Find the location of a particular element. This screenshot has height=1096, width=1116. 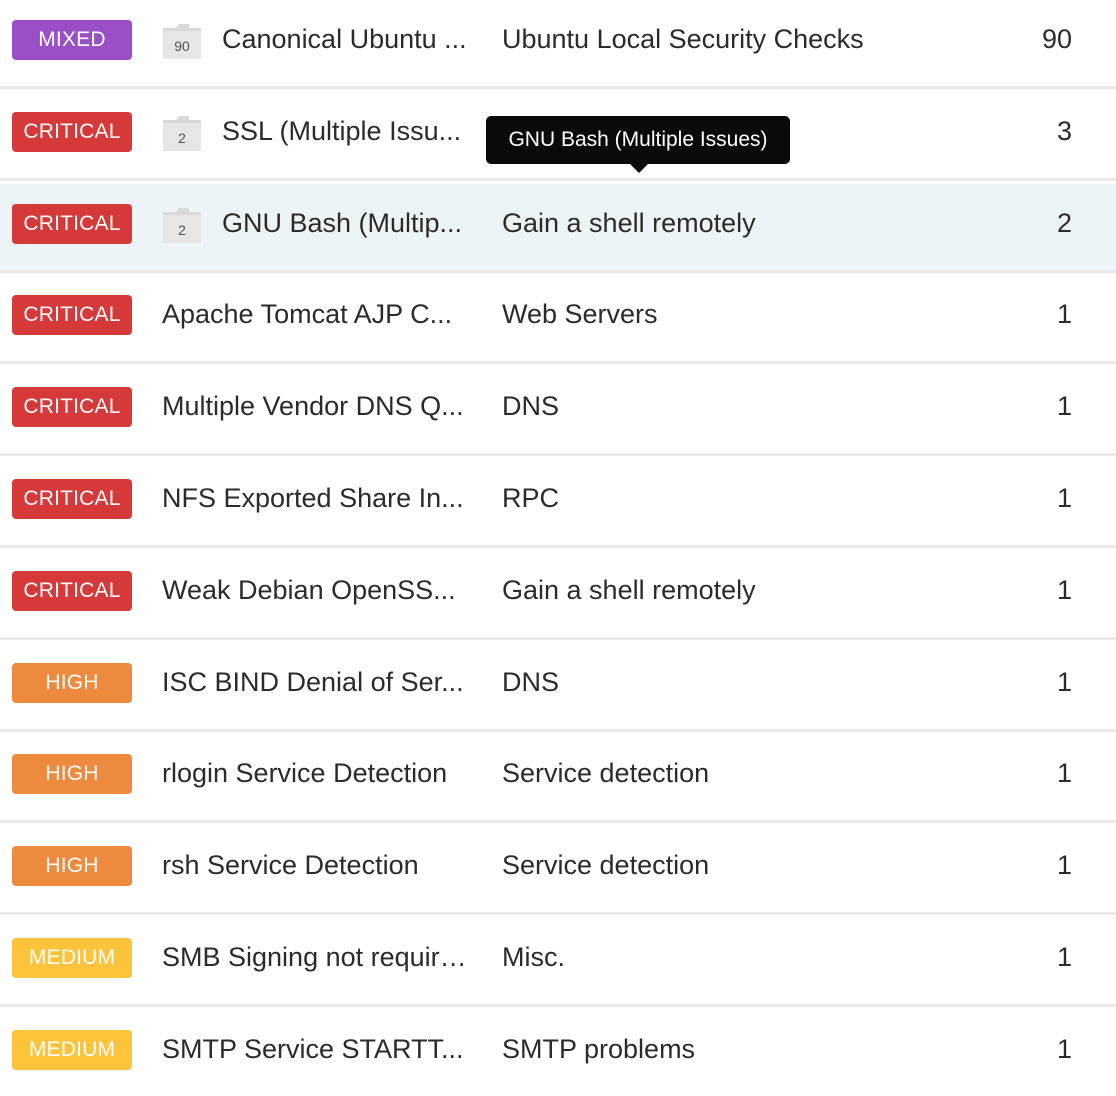

table-row: CRITICAL NFS Exported Share In... RPC 1 is located at coordinates (558, 503).